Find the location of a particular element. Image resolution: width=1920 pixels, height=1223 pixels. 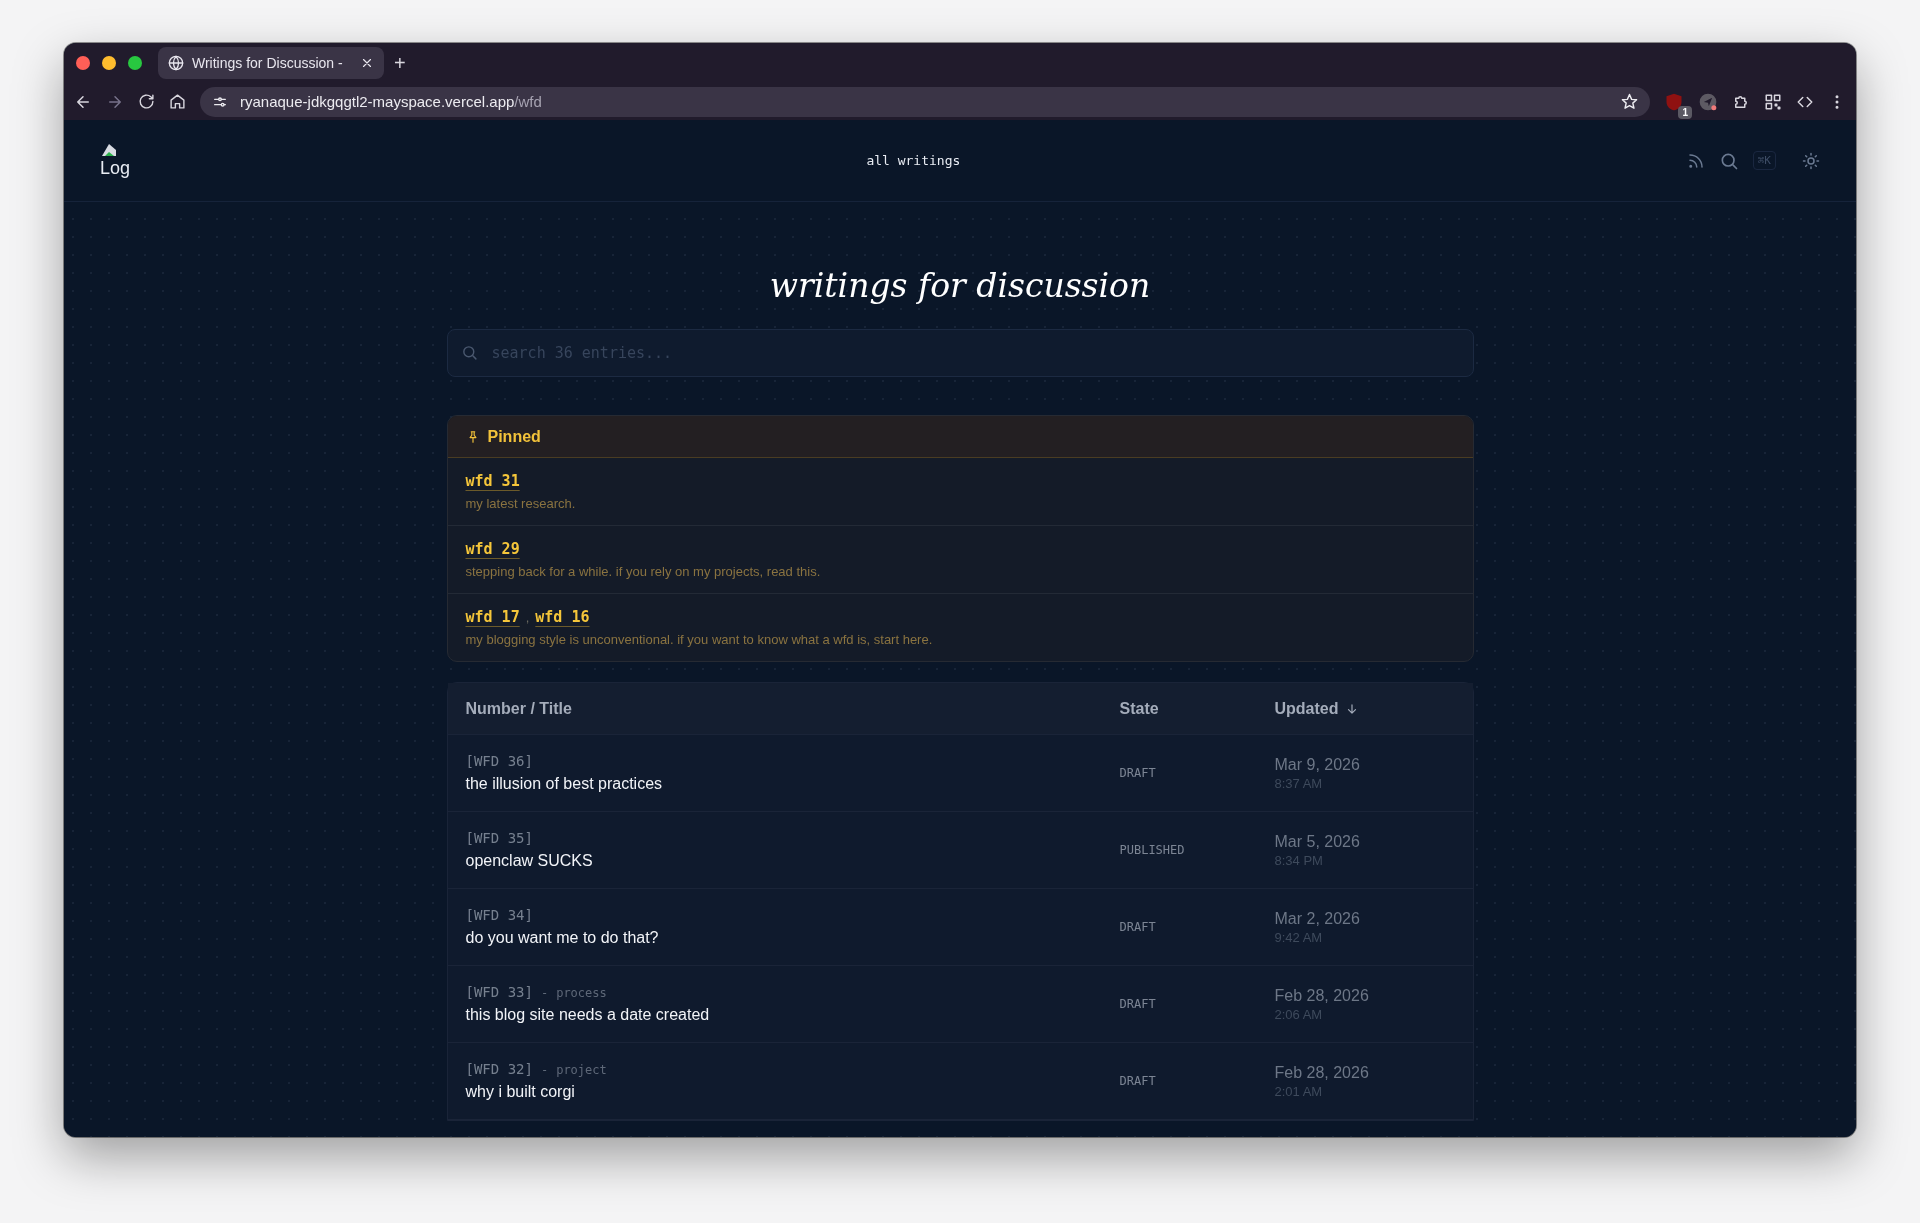

page-title: writings for discussion is located at coordinates (960, 285).